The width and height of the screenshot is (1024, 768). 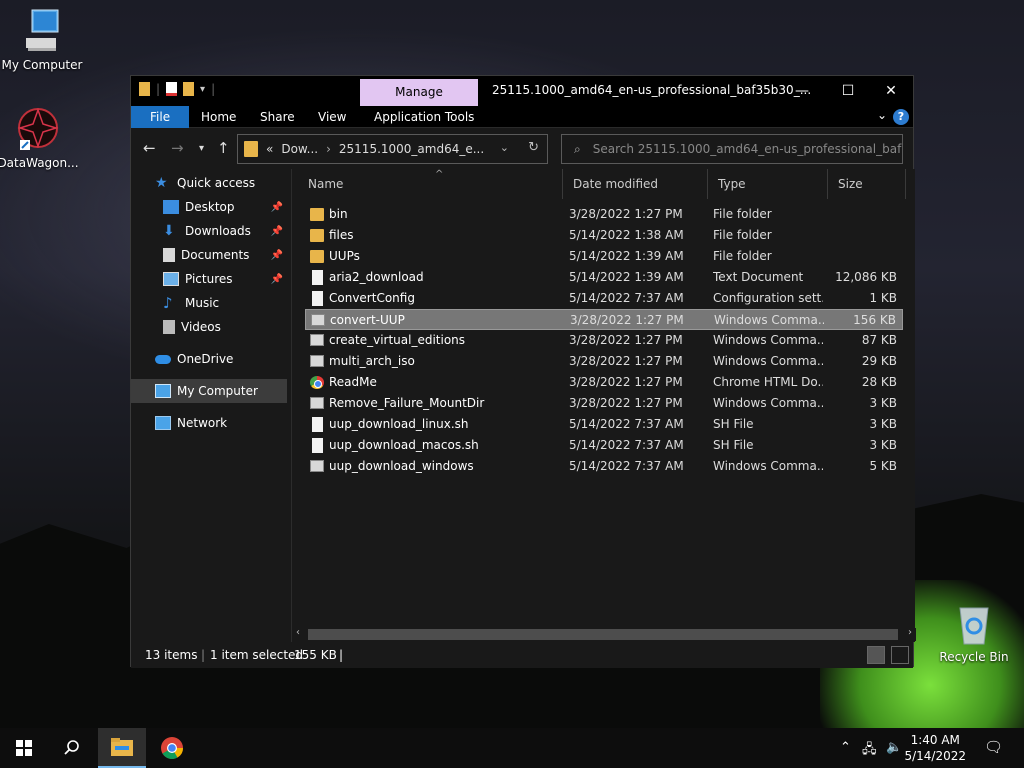 I want to click on address-dropdown-icon: ⌄, so click(x=504, y=147).